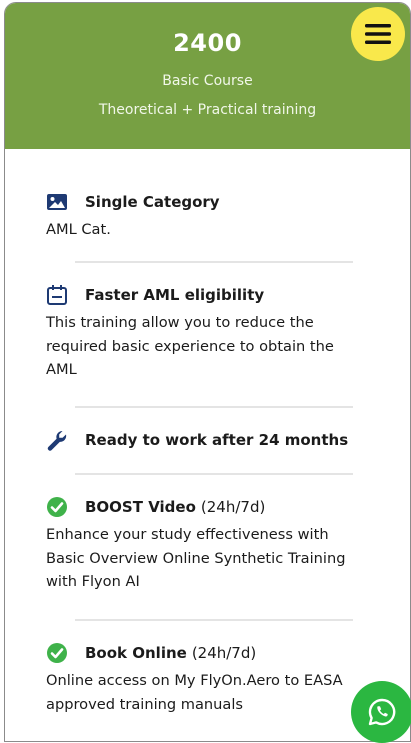 The height and width of the screenshot is (743, 411). What do you see at coordinates (152, 202) in the screenshot?
I see `feature-title: Single Category` at bounding box center [152, 202].